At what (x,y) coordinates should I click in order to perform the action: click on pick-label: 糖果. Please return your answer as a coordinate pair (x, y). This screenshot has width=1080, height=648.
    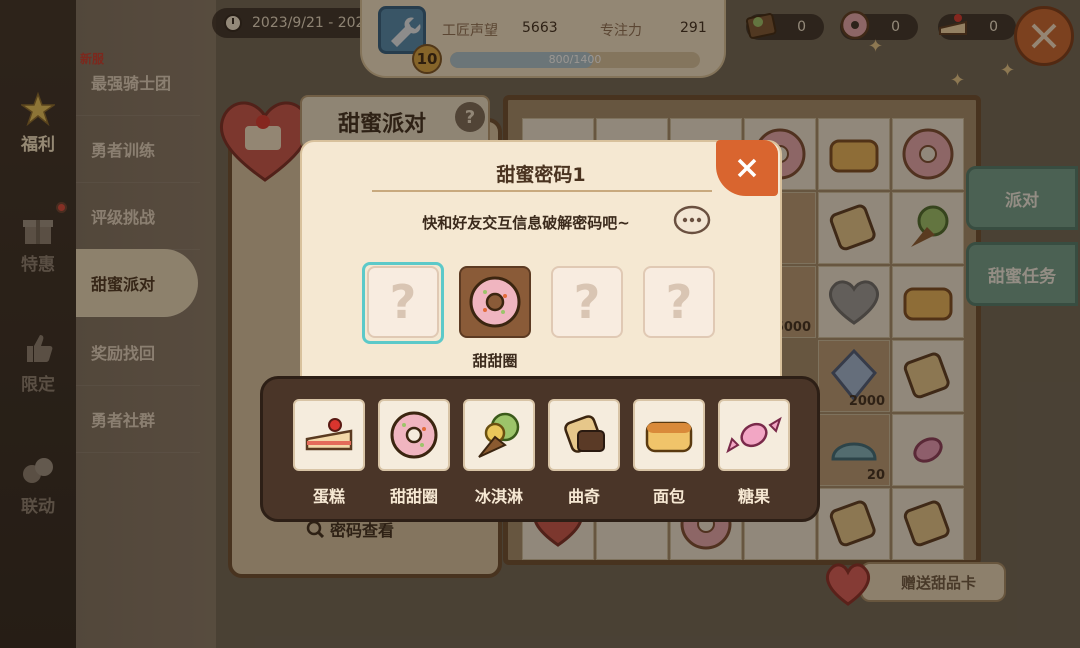
    Looking at the image, I should click on (753, 496).